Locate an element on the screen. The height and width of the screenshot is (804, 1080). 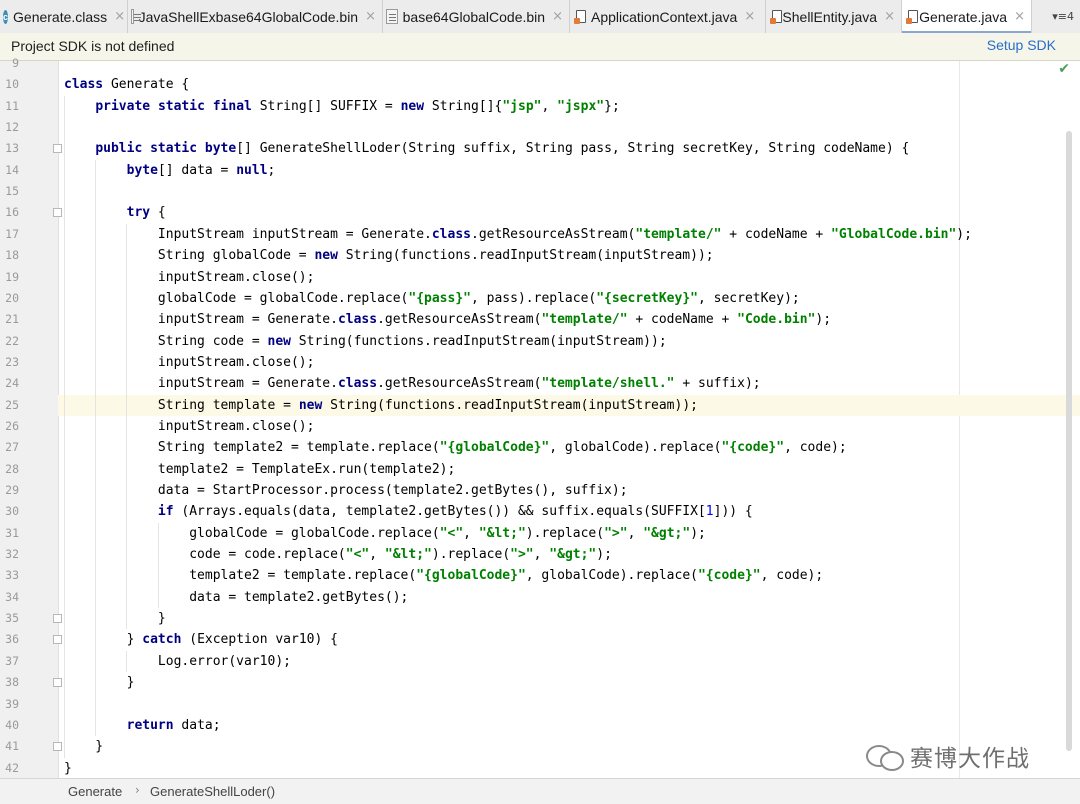
watermark: 赛博大作战 is located at coordinates (948, 756).